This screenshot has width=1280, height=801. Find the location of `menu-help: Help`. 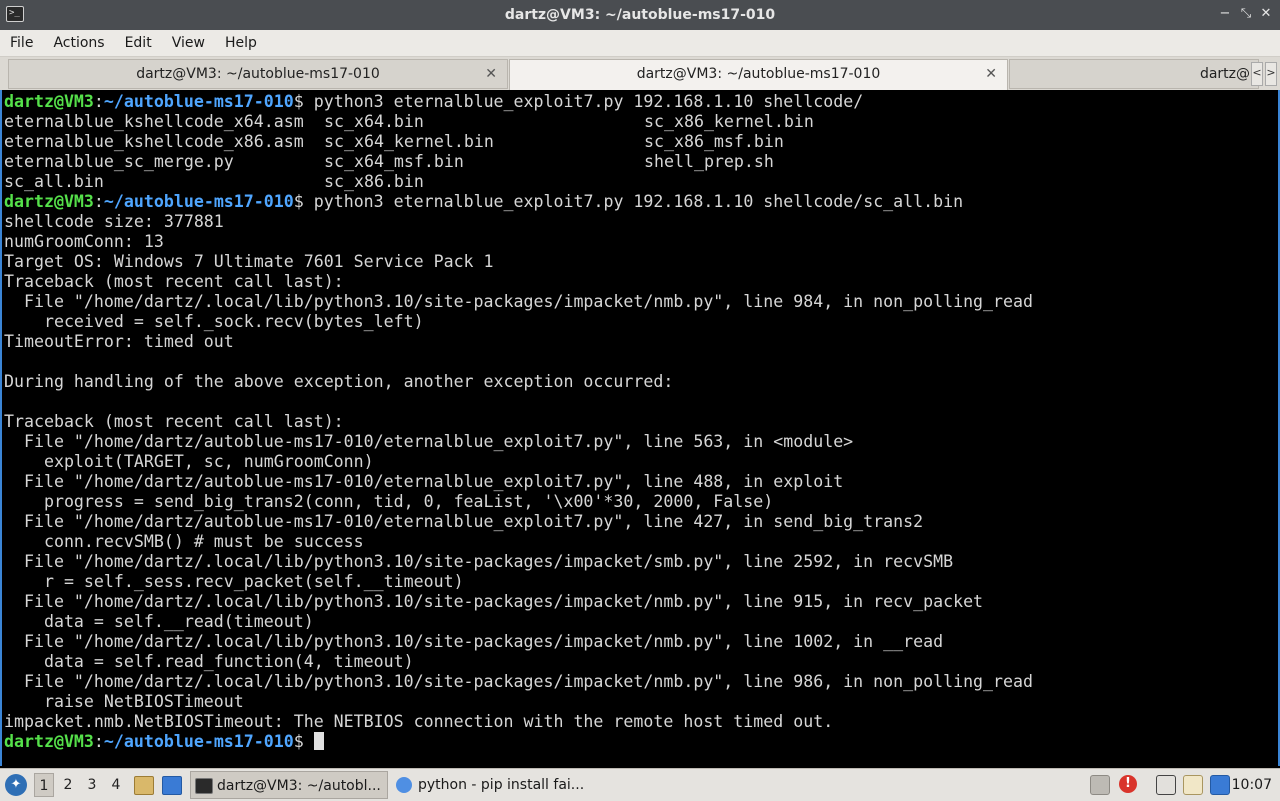

menu-help: Help is located at coordinates (241, 43).